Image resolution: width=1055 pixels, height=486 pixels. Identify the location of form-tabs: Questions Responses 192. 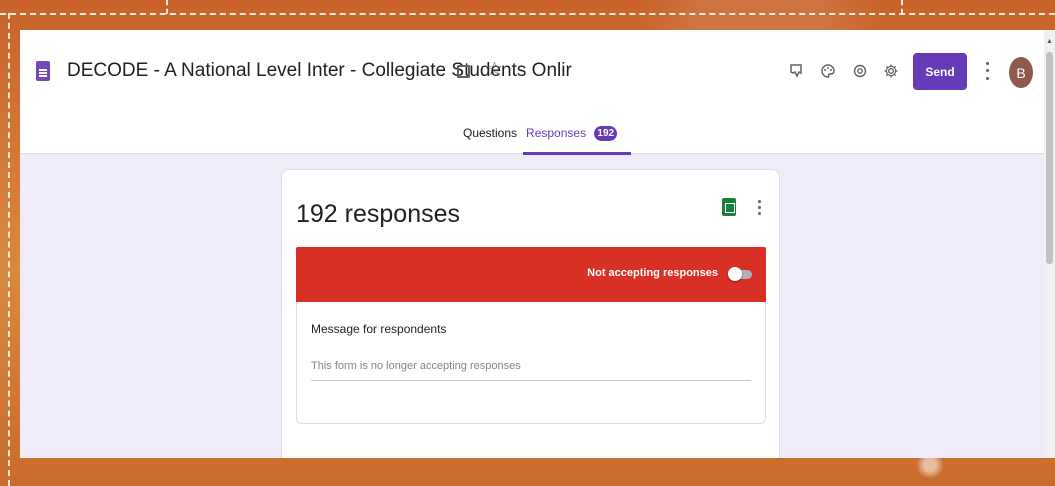
(546, 138).